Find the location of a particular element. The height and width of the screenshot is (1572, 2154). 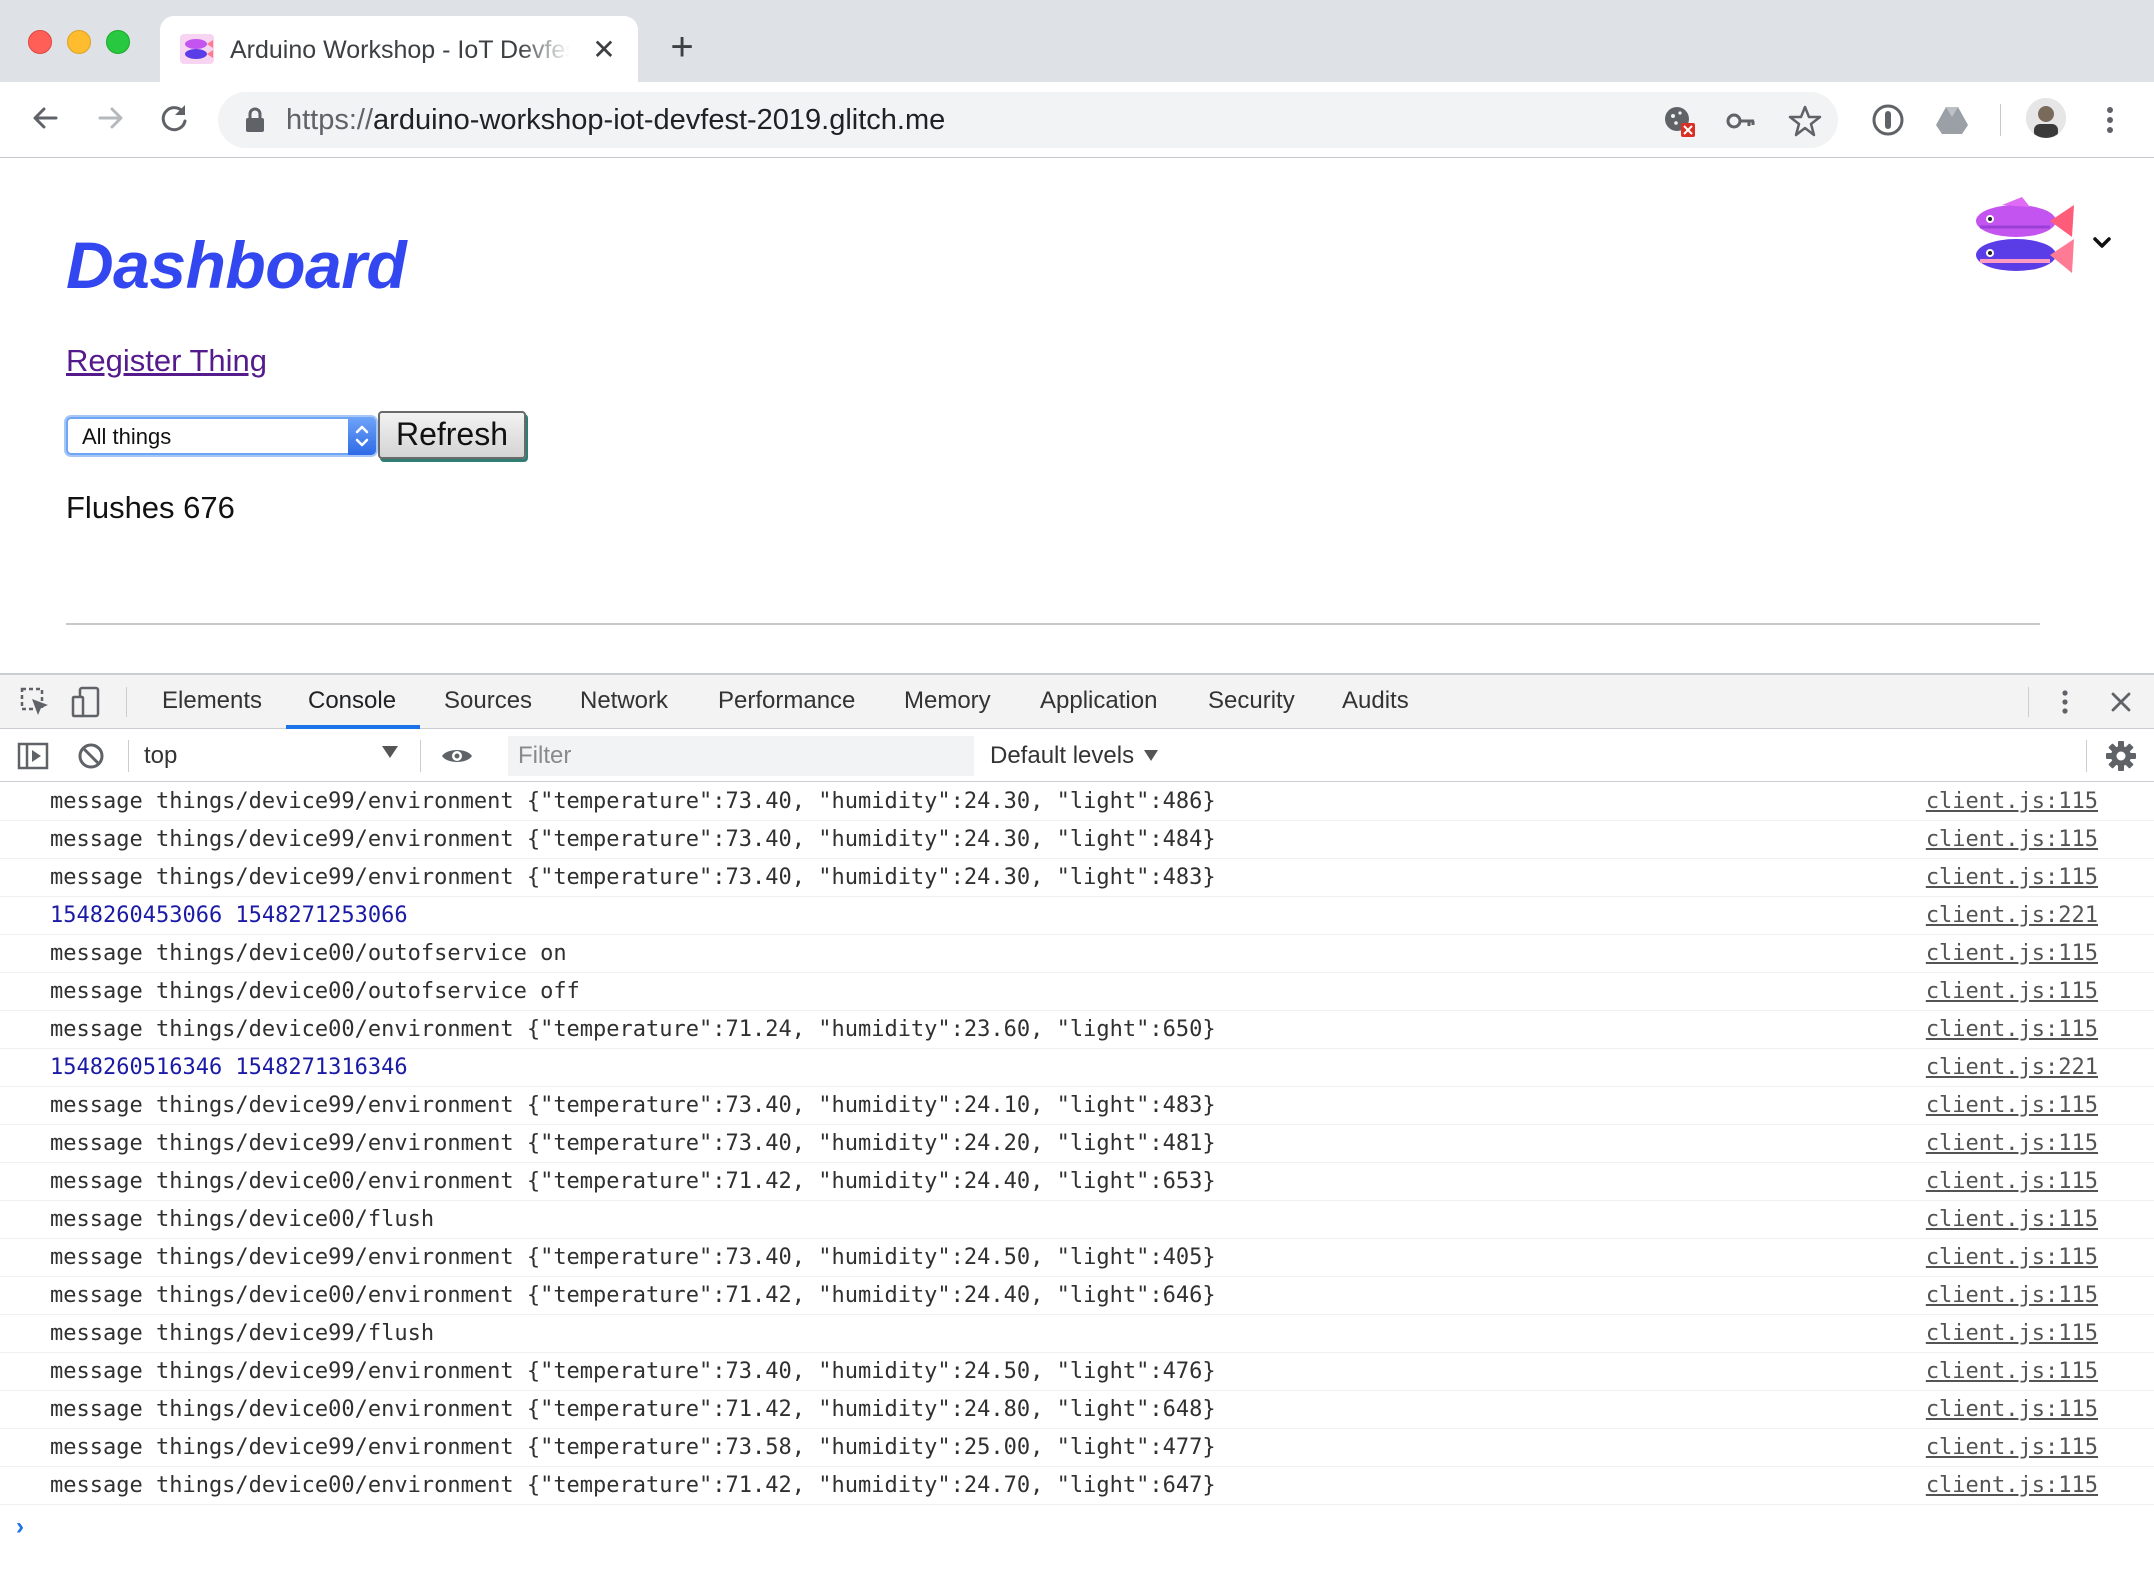

console-log-row: 1548260516346 1548271316346 client.js:221 is located at coordinates (1077, 1068).